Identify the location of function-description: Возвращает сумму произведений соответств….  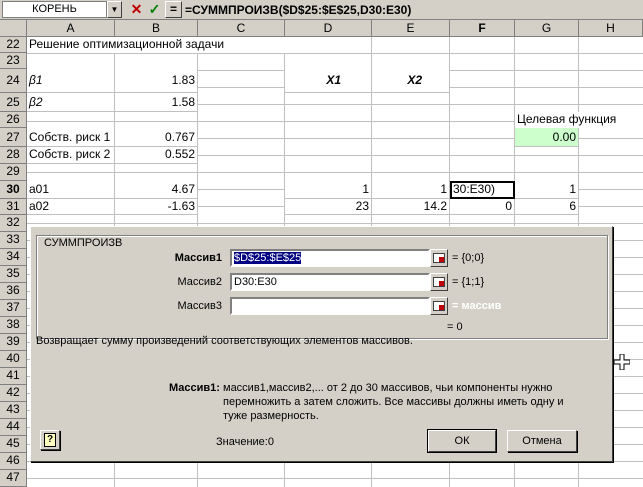
(224, 341).